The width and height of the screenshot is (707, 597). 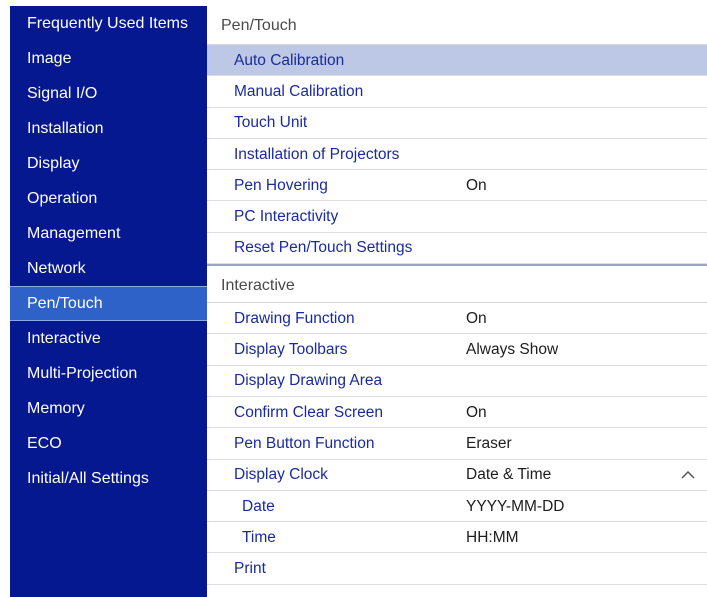 I want to click on sidebar-item-eco: ECO, so click(x=108, y=443).